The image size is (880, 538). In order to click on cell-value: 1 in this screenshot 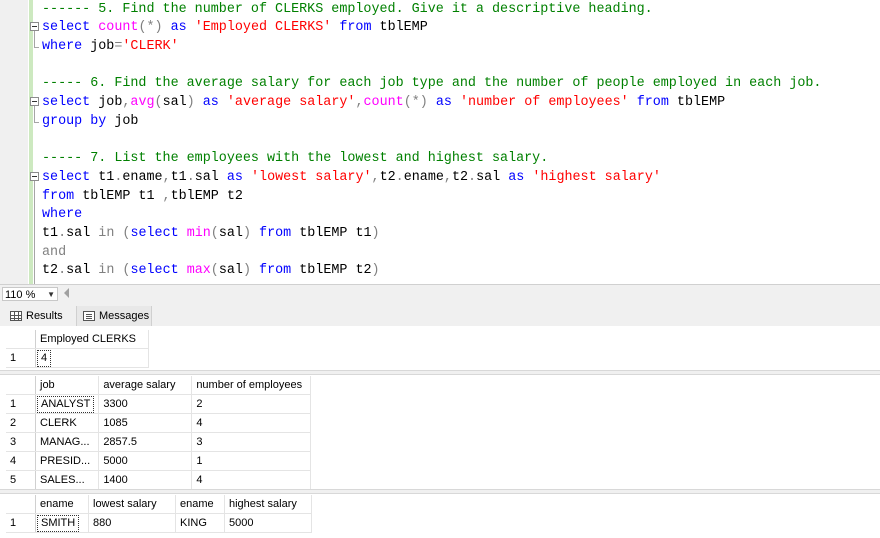, I will do `click(199, 461)`.